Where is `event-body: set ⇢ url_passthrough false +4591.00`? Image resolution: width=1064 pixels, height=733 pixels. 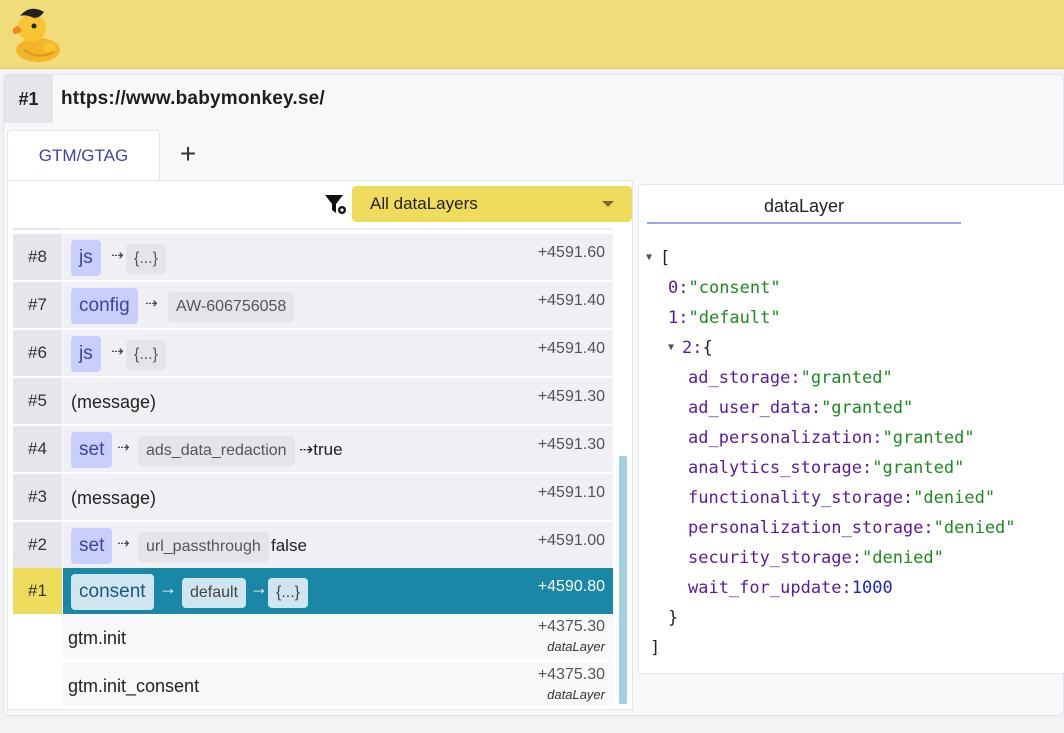 event-body: set ⇢ url_passthrough false +4591.00 is located at coordinates (338, 545).